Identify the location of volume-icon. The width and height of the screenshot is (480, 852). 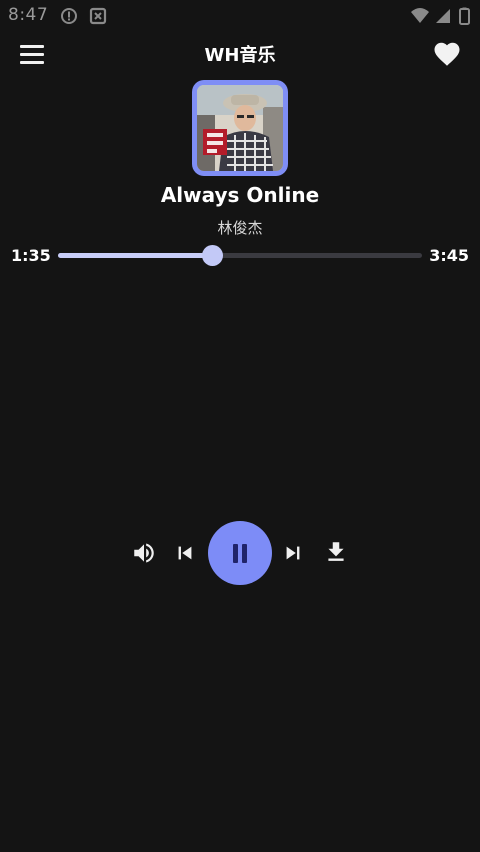
(144, 553).